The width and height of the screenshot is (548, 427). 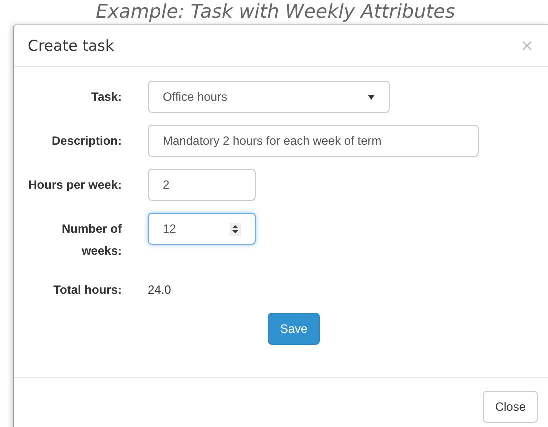 What do you see at coordinates (371, 97) in the screenshot?
I see `caret-icon` at bounding box center [371, 97].